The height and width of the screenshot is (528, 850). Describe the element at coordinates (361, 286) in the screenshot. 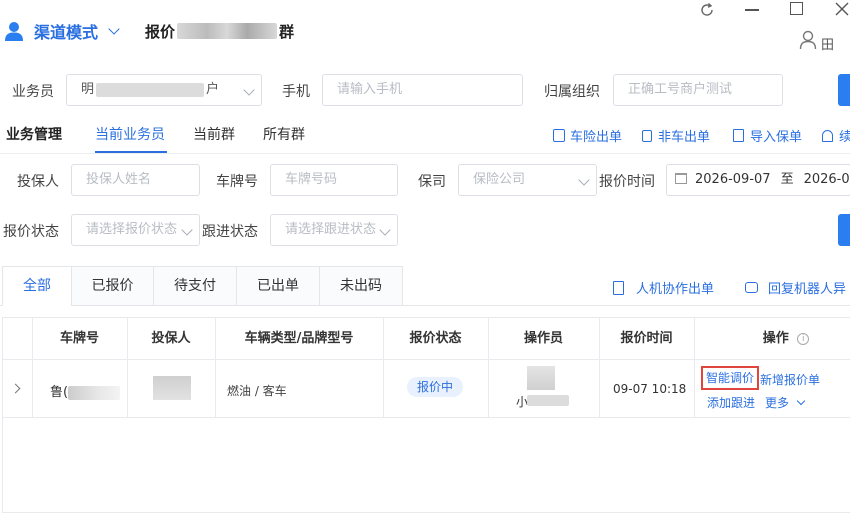

I see `status-tab-no-code: 未出码` at that location.